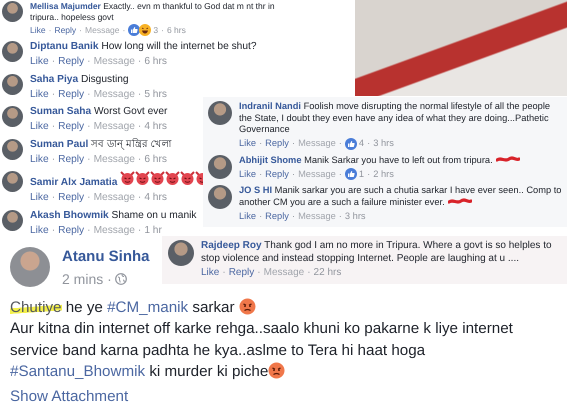  Describe the element at coordinates (78, 371) in the screenshot. I see `hashtag-link: #Santanu_Bhowmik` at that location.